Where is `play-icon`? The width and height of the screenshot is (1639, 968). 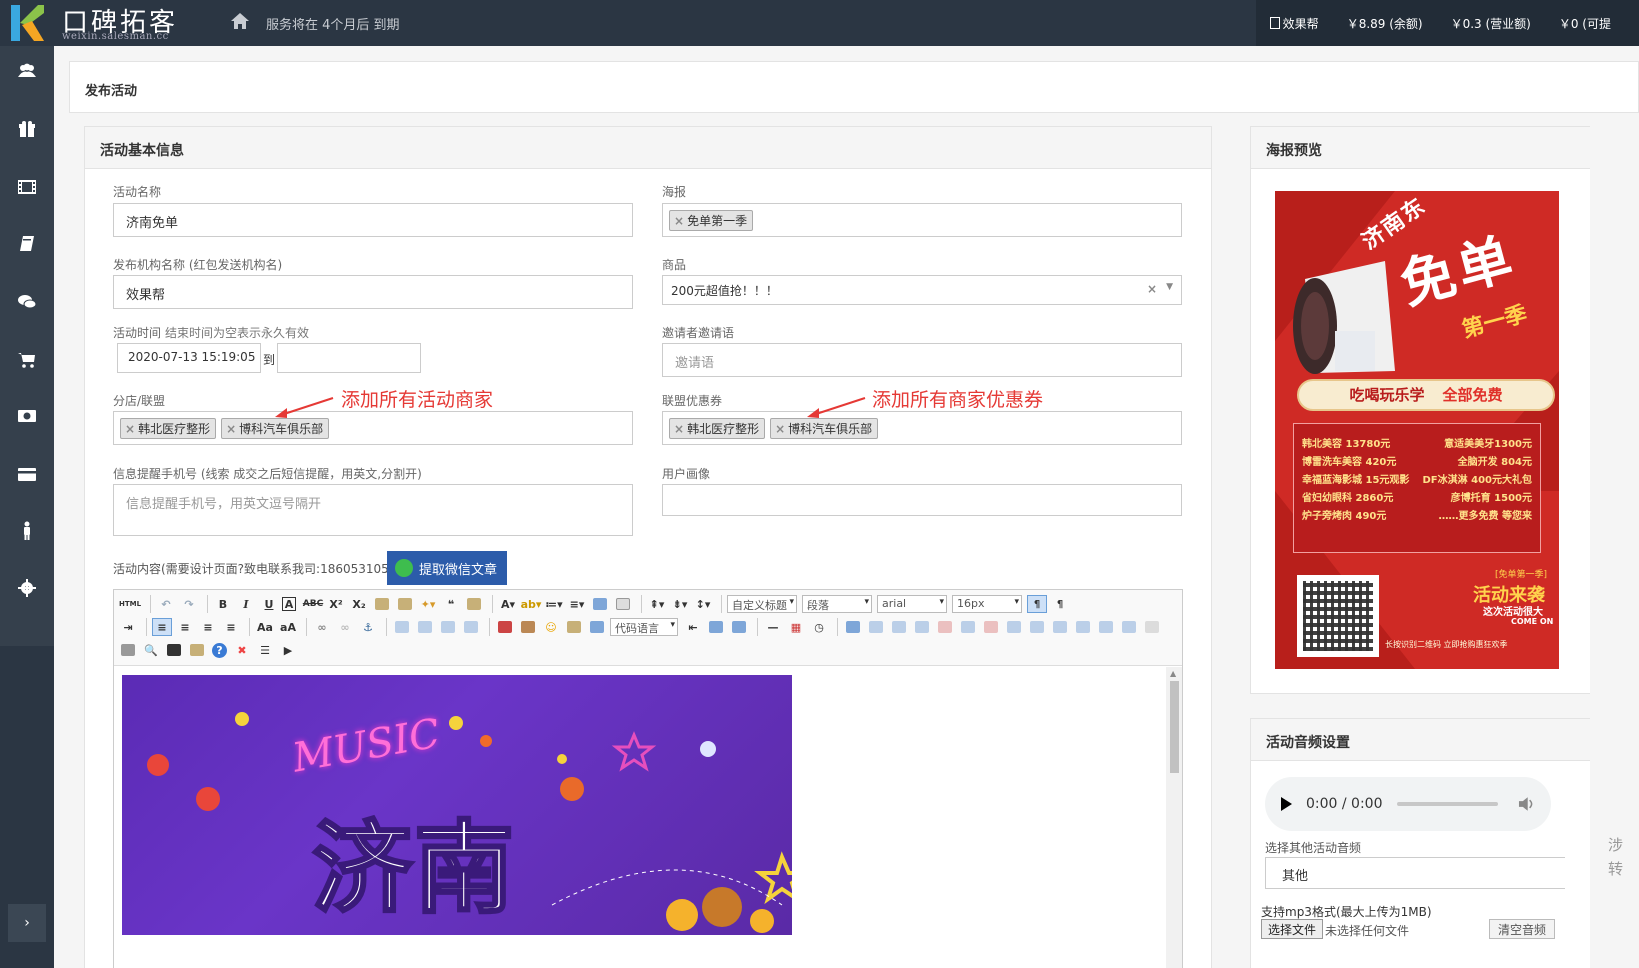 play-icon is located at coordinates (1286, 804).